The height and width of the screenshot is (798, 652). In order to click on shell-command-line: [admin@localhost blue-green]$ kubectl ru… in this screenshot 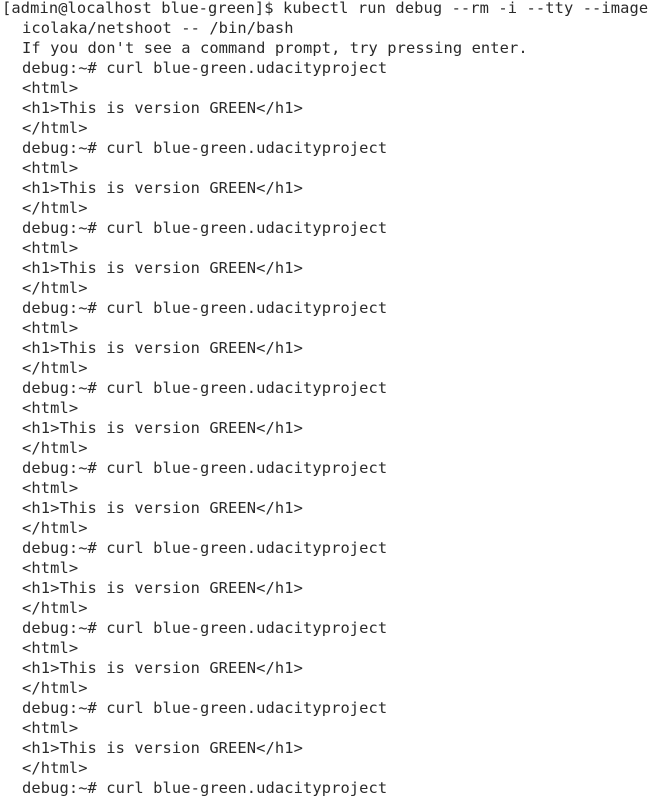, I will do `click(325, 8)`.